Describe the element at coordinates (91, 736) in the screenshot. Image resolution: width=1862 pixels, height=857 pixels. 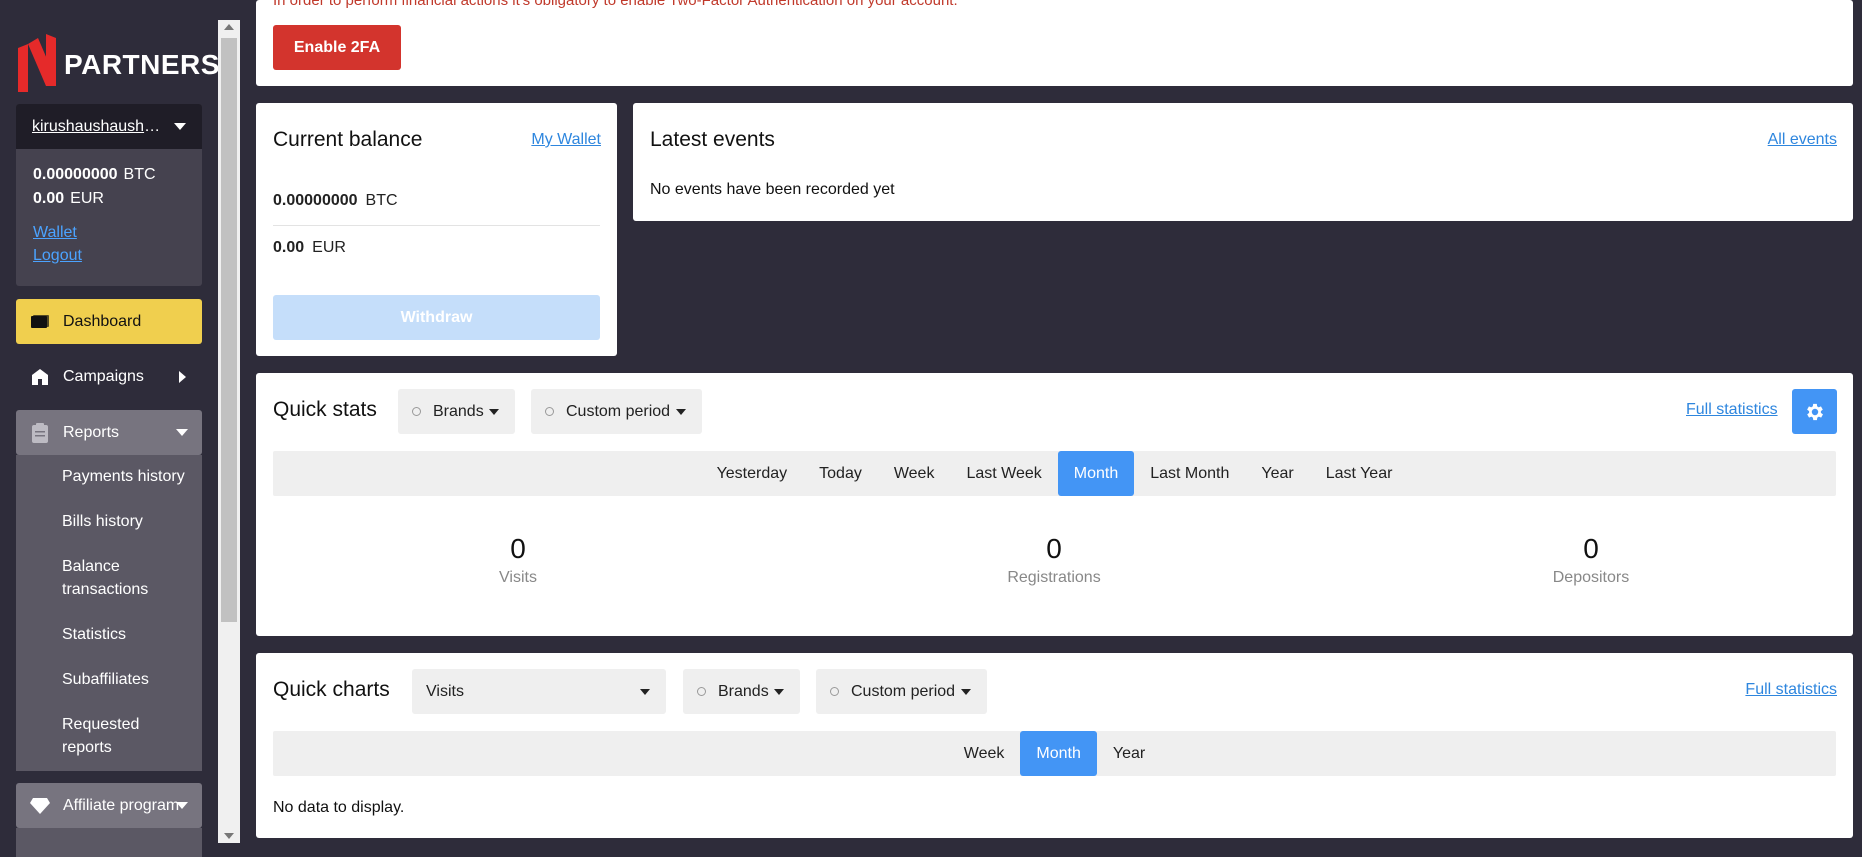
I see `submenu-requested-reports: Requested reports` at that location.